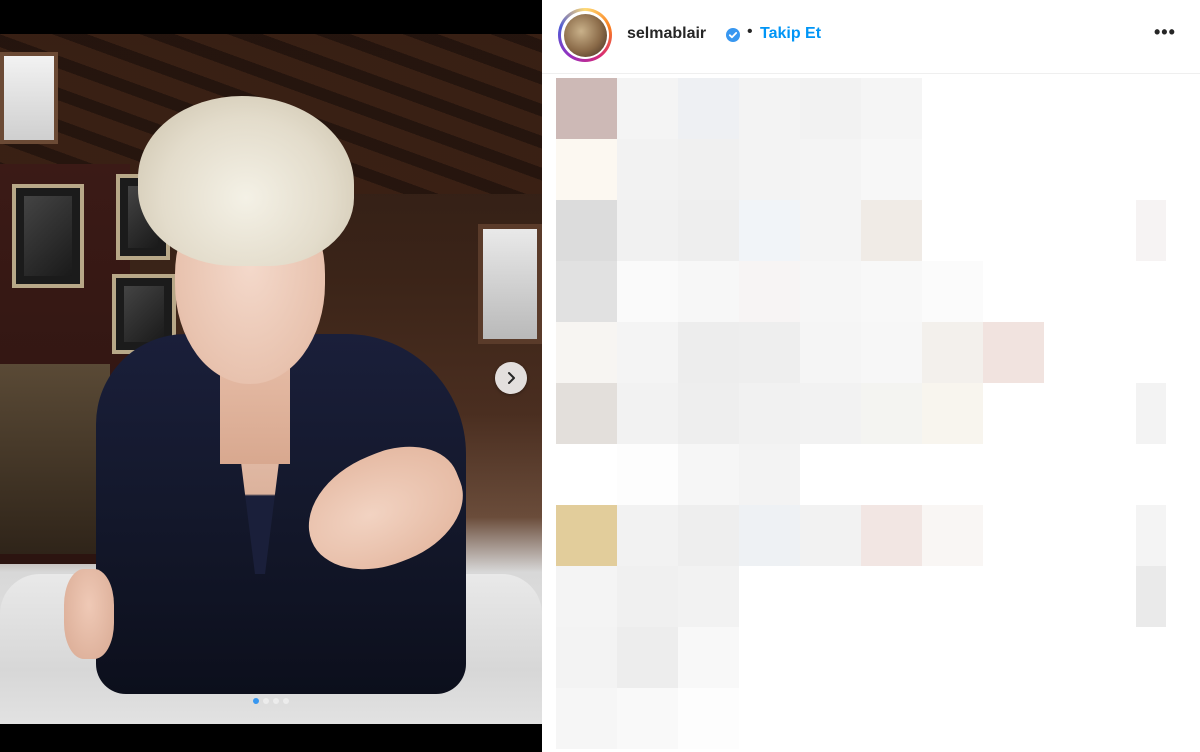  I want to click on photo-window-right, so click(510, 284).